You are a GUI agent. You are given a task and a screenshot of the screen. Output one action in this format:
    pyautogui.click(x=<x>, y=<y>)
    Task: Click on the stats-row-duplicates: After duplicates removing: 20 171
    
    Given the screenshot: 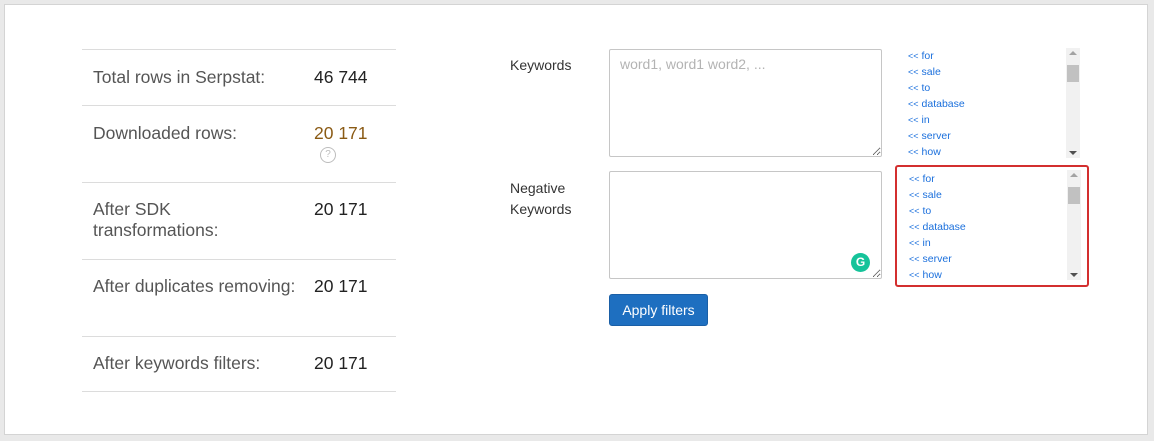 What is the action you would take?
    pyautogui.click(x=239, y=297)
    